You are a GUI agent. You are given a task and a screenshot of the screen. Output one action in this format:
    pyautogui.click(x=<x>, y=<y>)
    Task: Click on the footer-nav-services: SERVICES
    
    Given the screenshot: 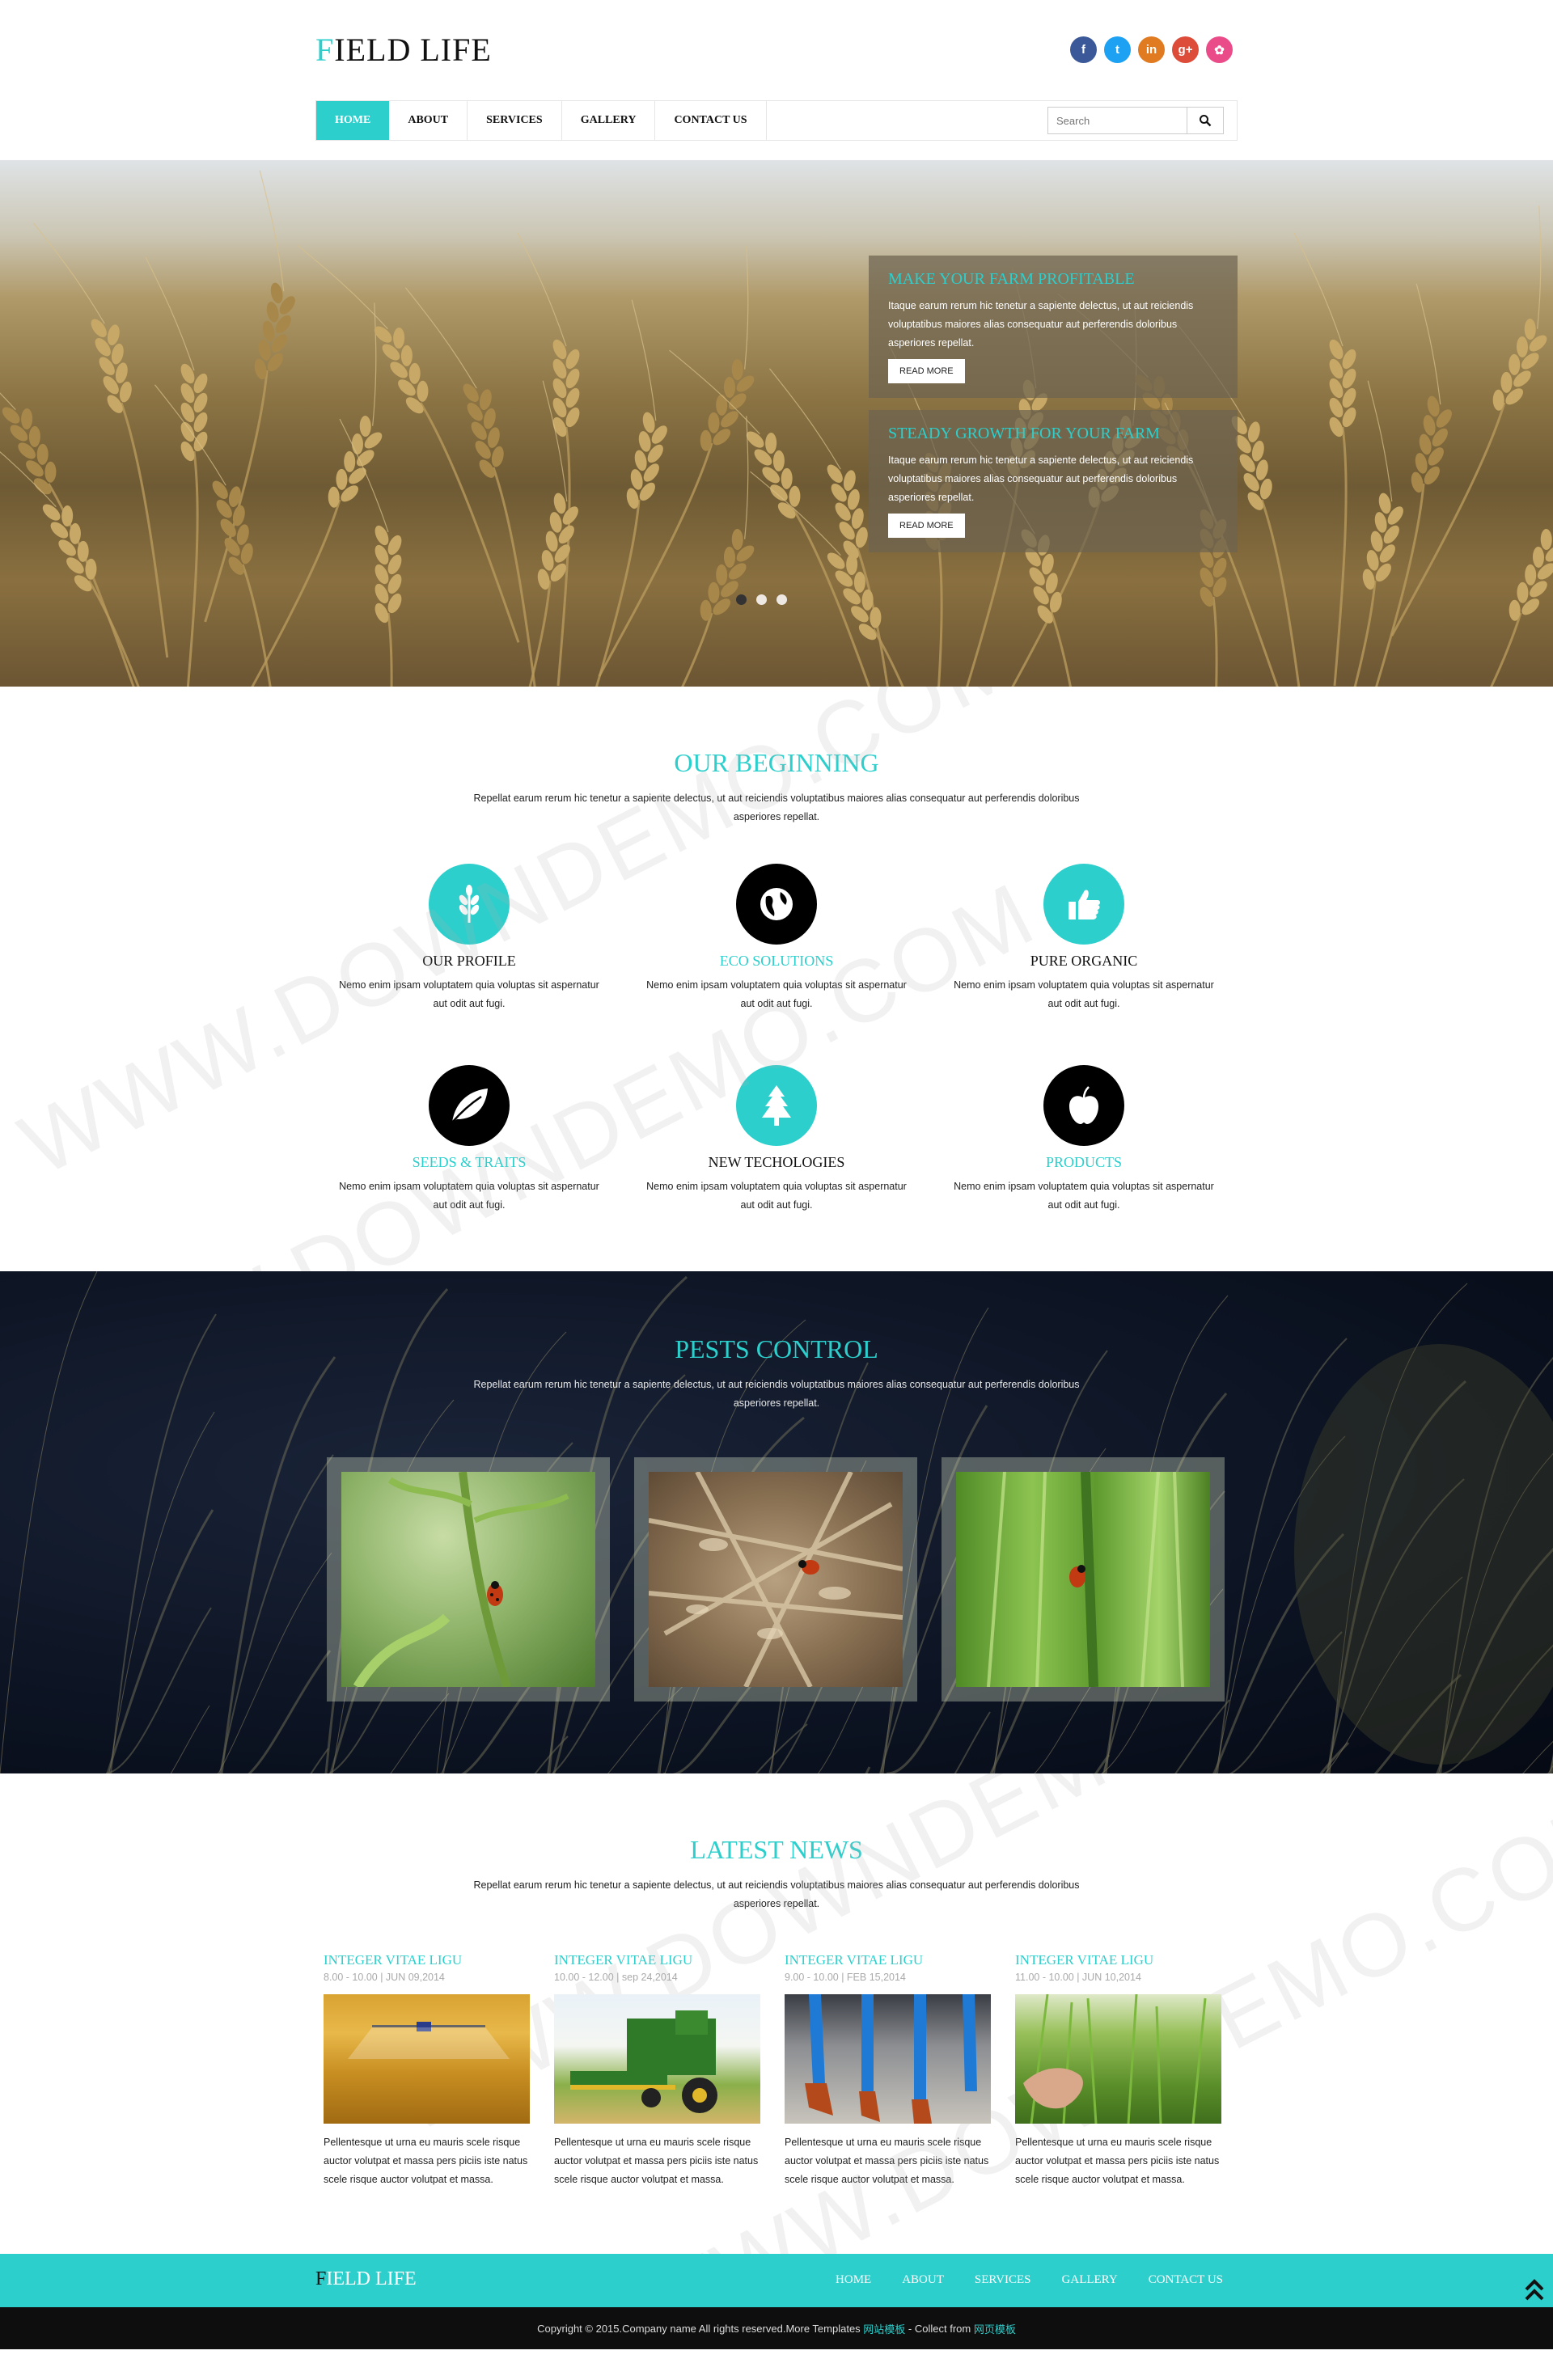 What is the action you would take?
    pyautogui.click(x=1003, y=2280)
    